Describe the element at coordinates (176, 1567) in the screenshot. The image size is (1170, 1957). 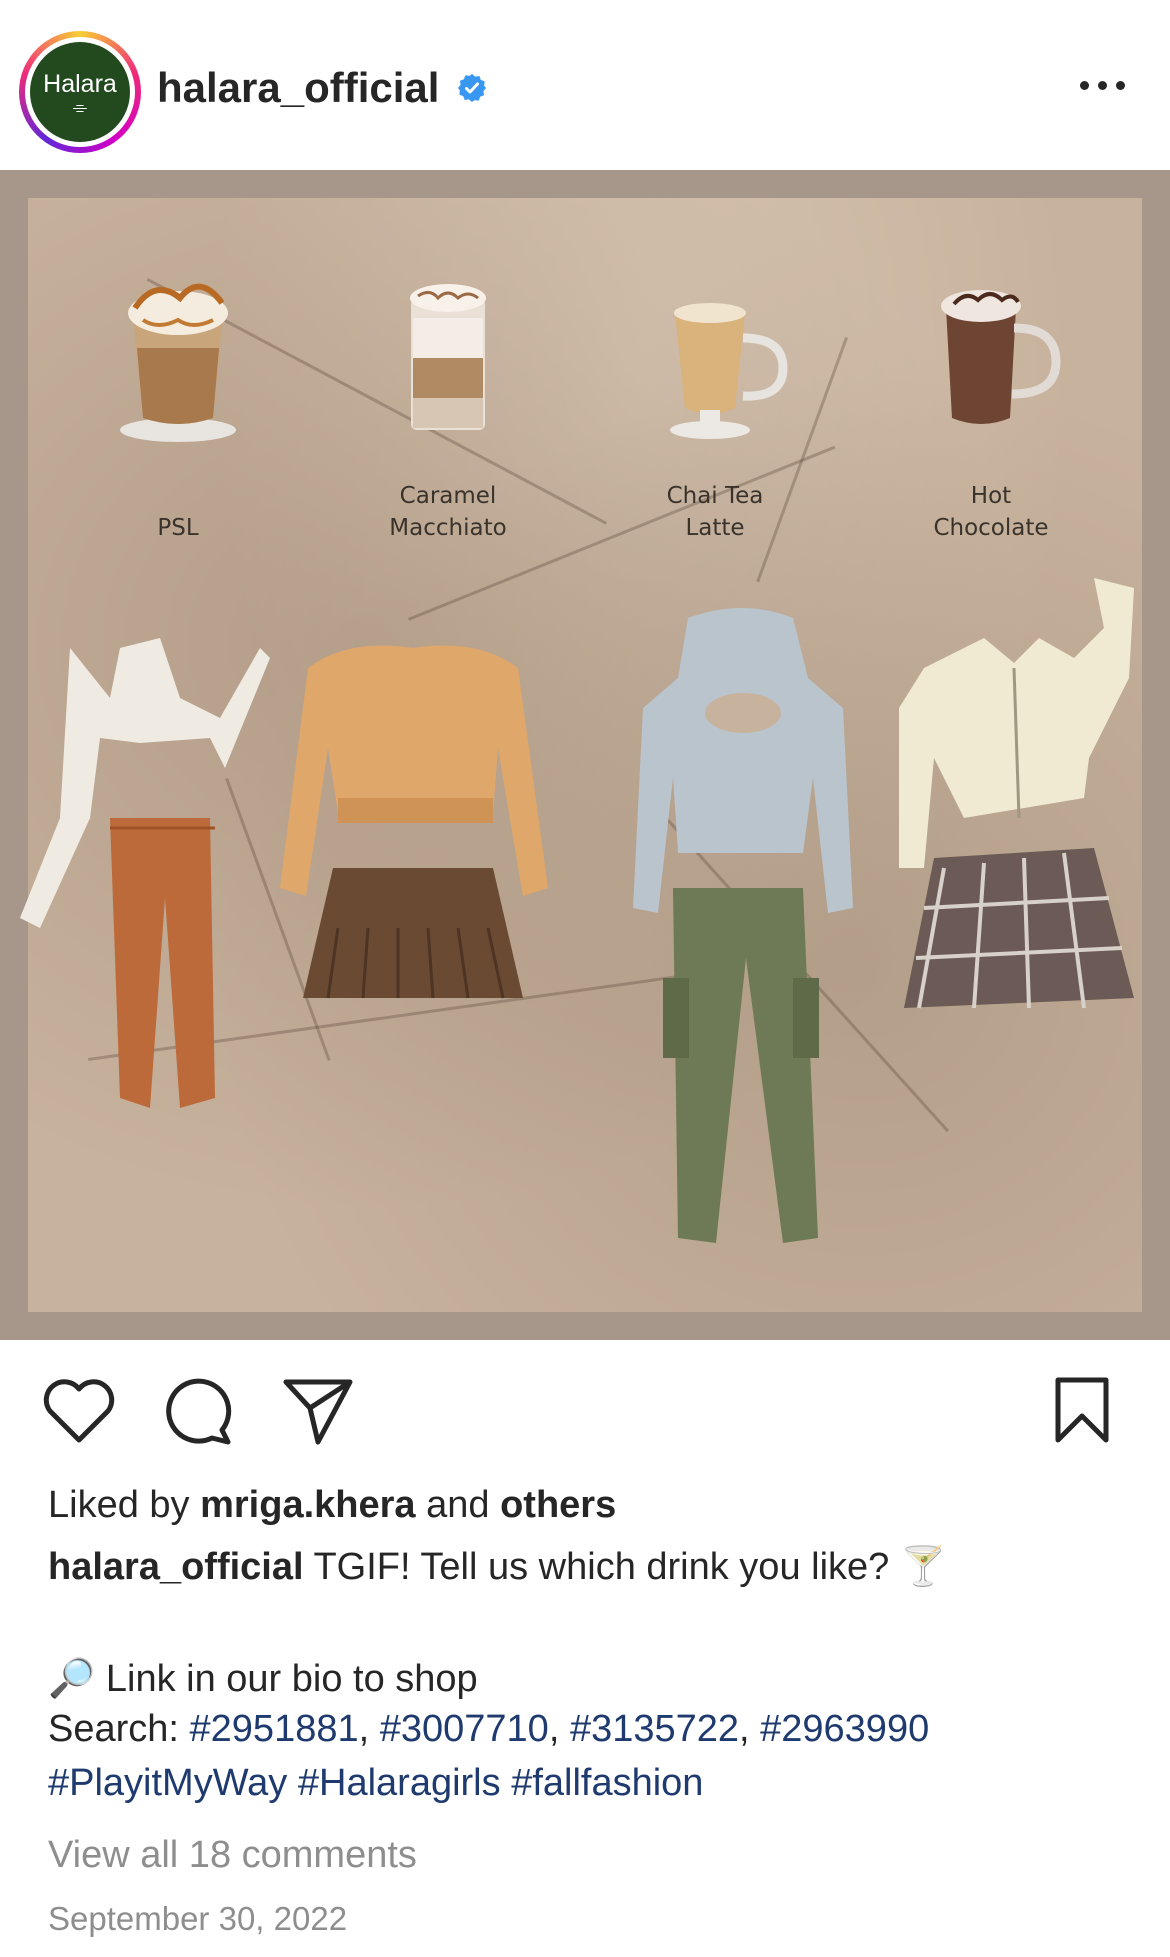
I see `caption-username: halara_official` at that location.